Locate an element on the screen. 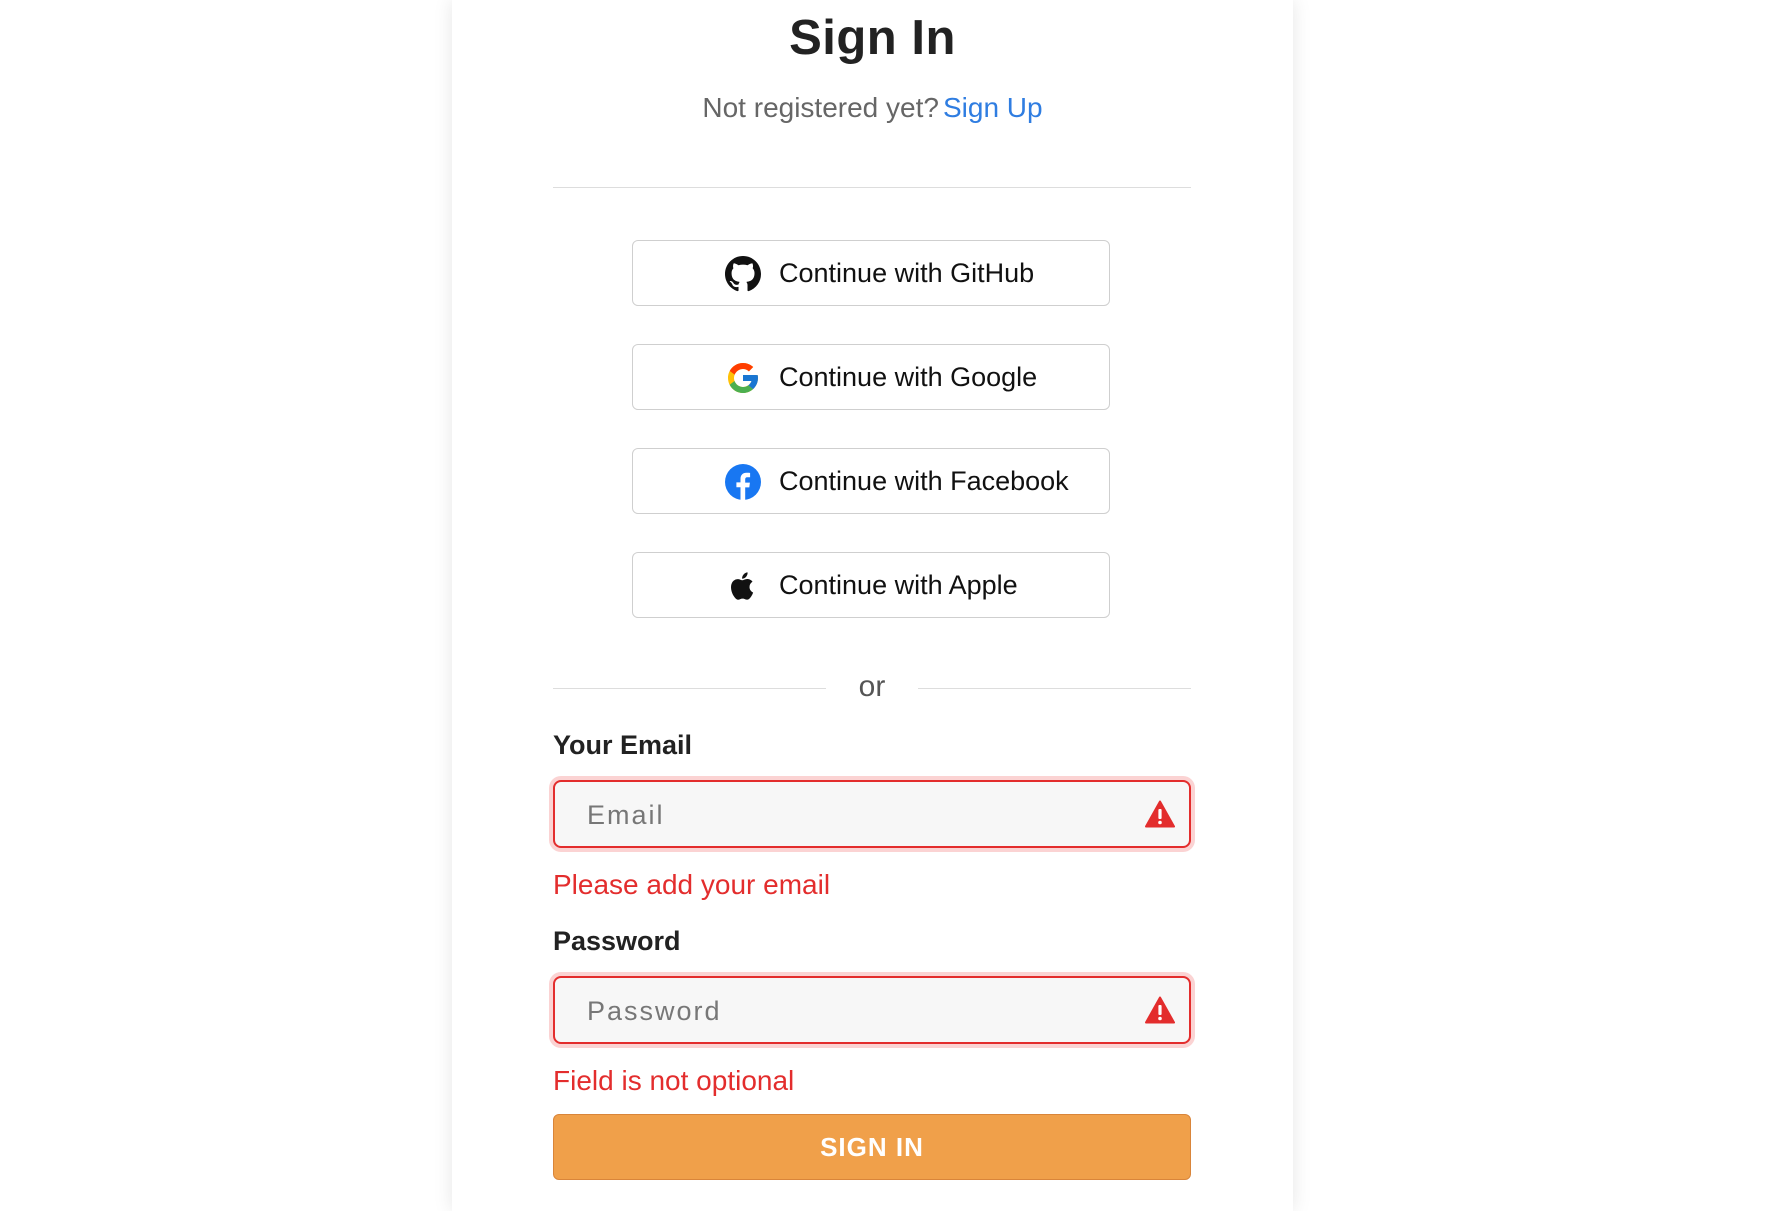 Image resolution: width=1785 pixels, height=1211 pixels. apple-icon is located at coordinates (742, 586).